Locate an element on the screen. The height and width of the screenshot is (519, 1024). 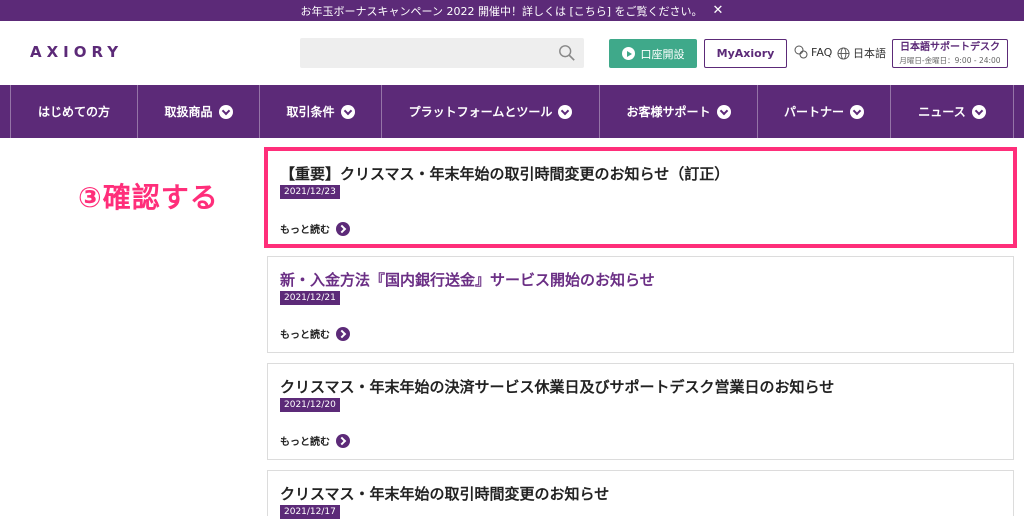
search-icon is located at coordinates (567, 53).